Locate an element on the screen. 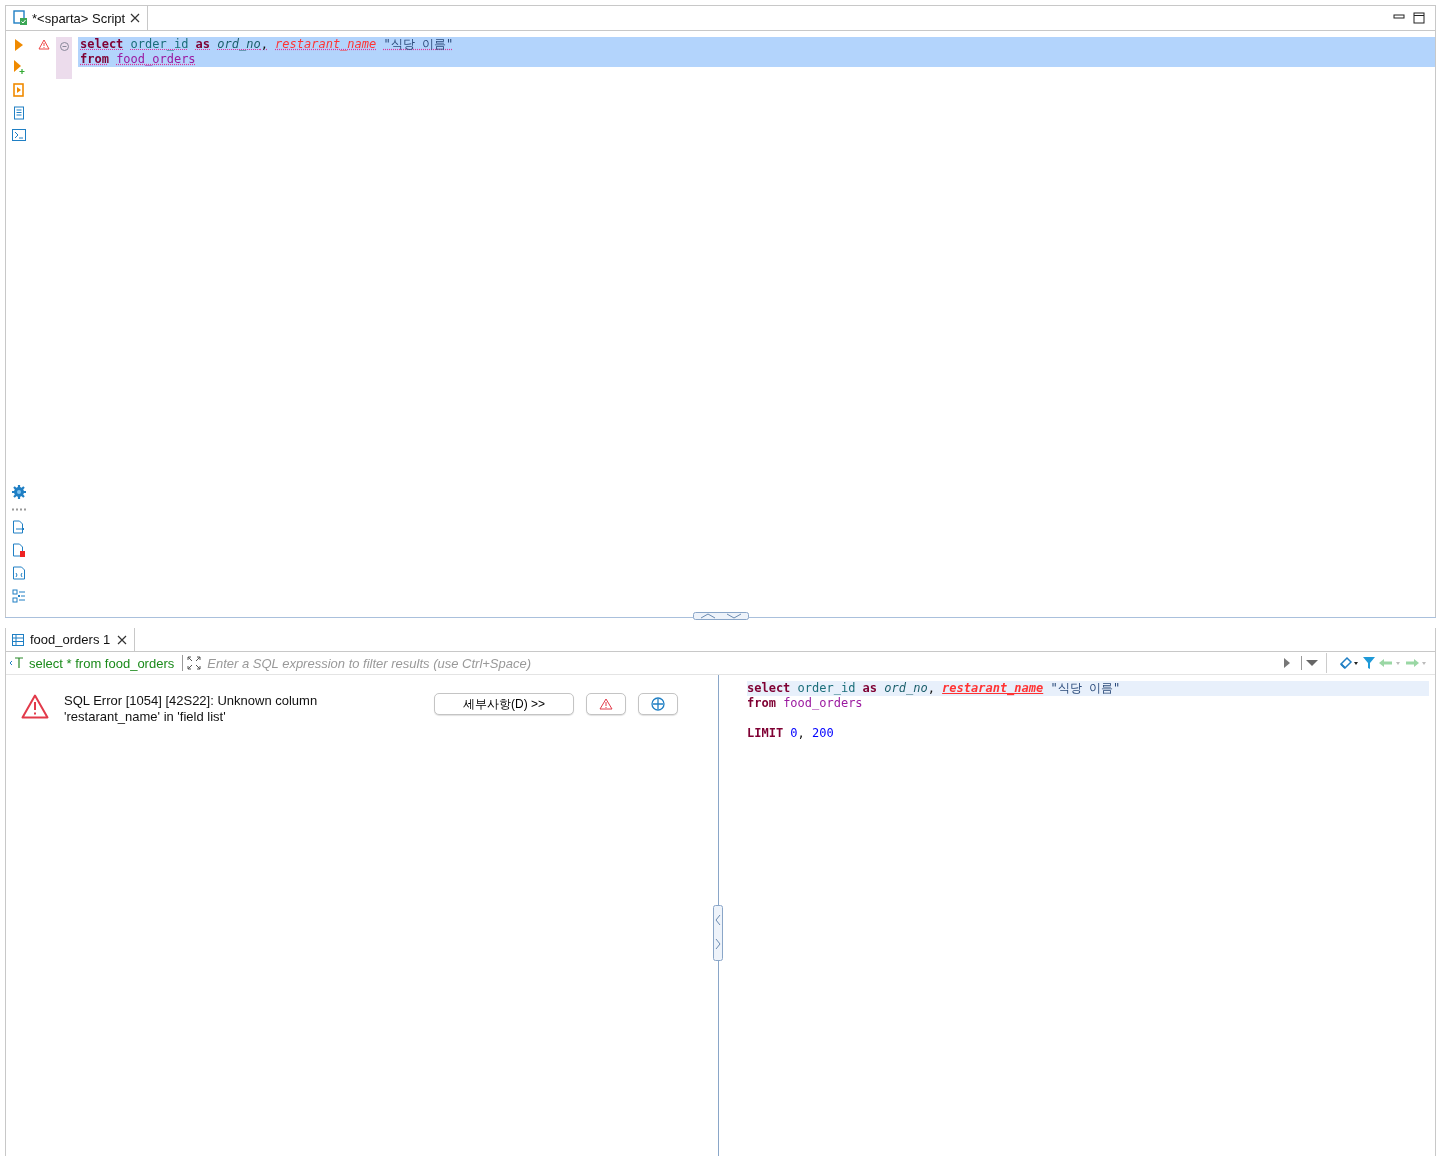  filter-field: Enter a SQL expression to filter results (use Ctrl+Space) is located at coordinates (742, 663).